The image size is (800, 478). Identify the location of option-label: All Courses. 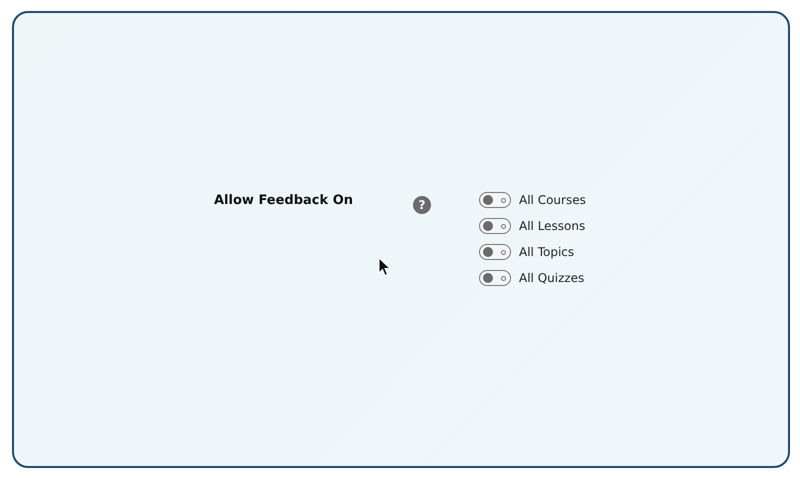
(552, 200).